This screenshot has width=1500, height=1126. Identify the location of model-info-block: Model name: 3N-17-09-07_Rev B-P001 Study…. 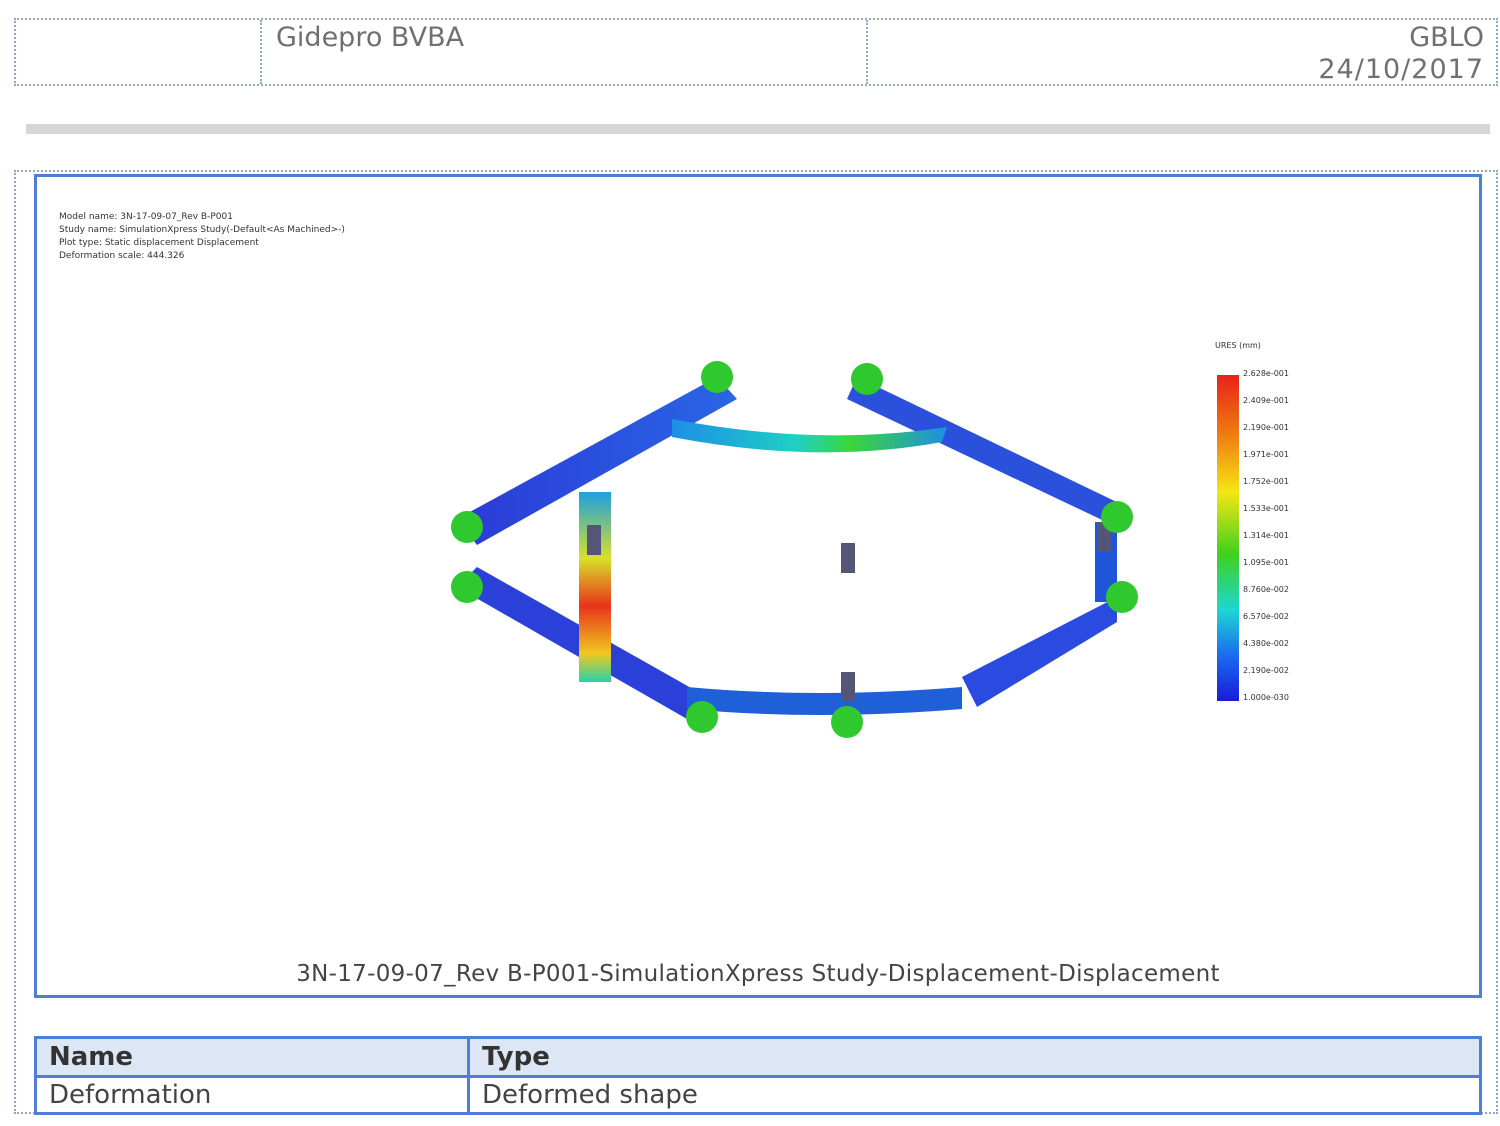
(202, 237).